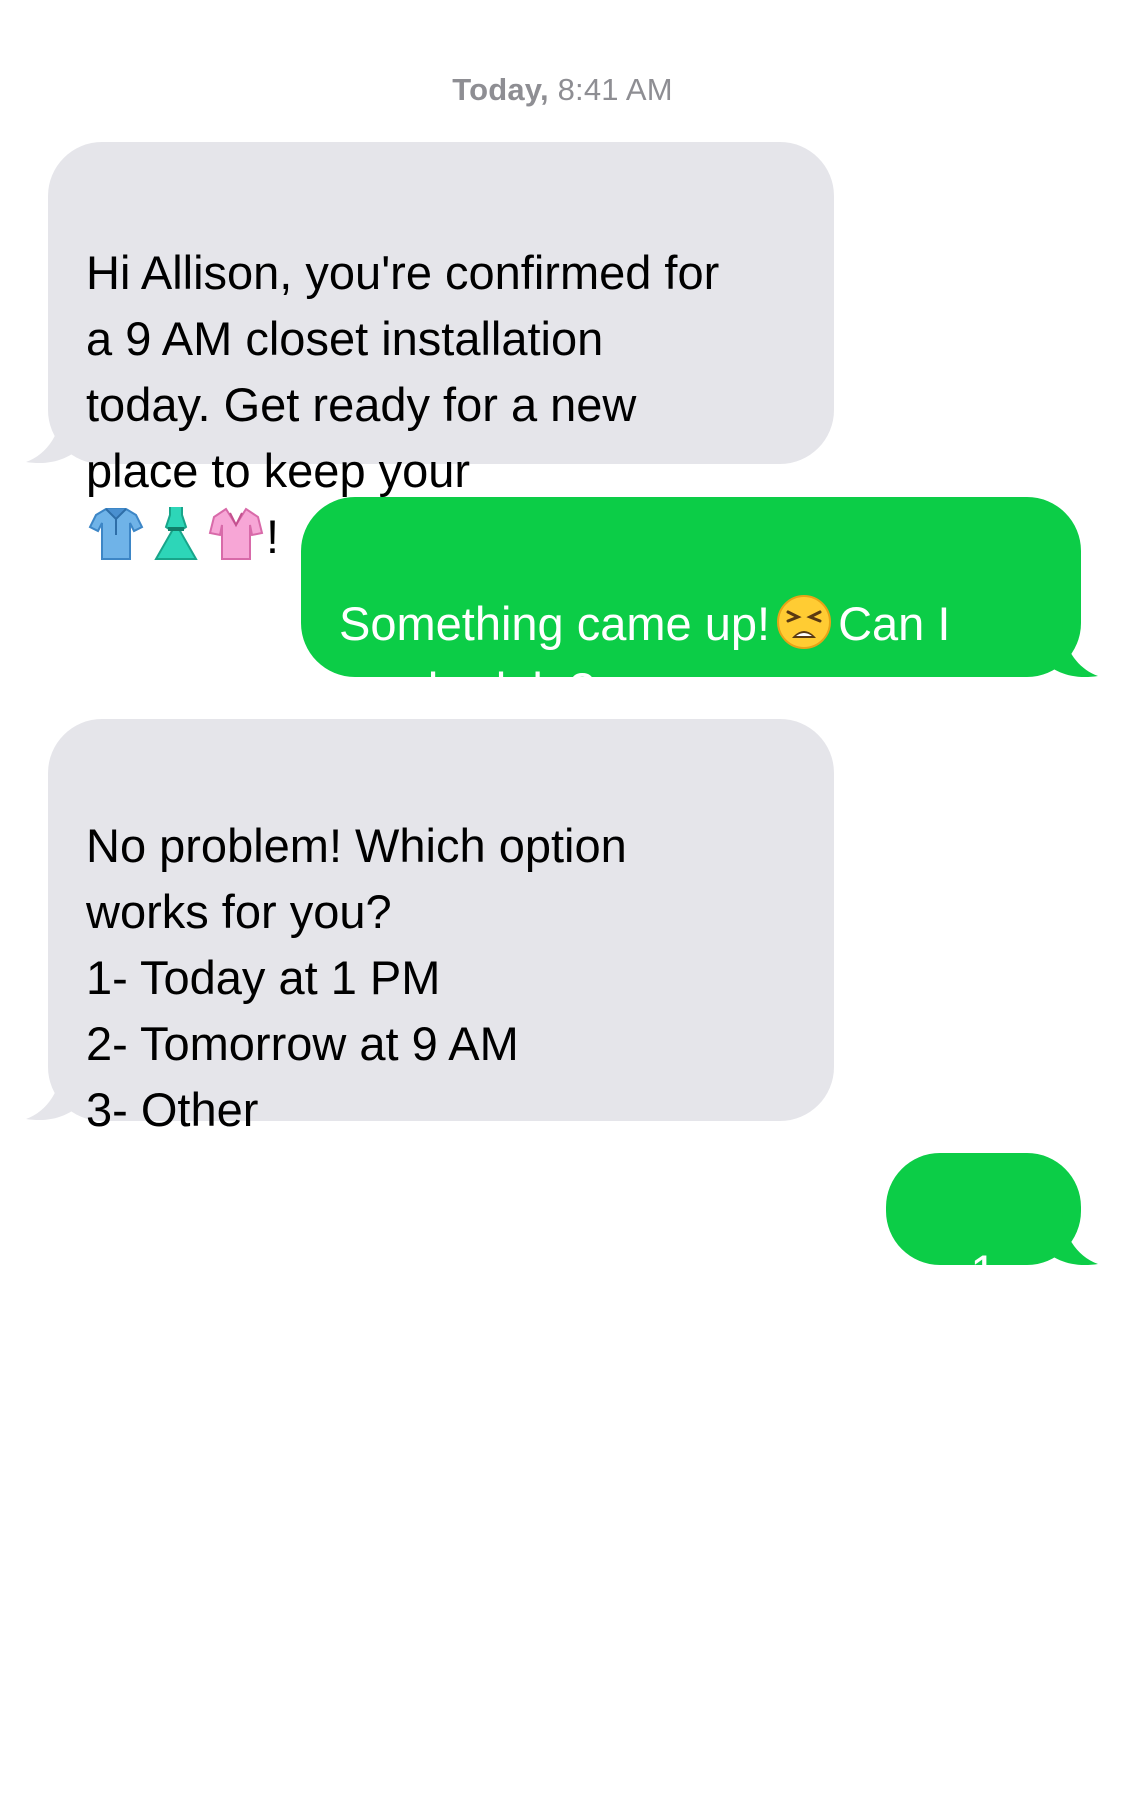 Image resolution: width=1125 pixels, height=1800 pixels. Describe the element at coordinates (615, 89) in the screenshot. I see `timestamp-time: 8:41 AM` at that location.